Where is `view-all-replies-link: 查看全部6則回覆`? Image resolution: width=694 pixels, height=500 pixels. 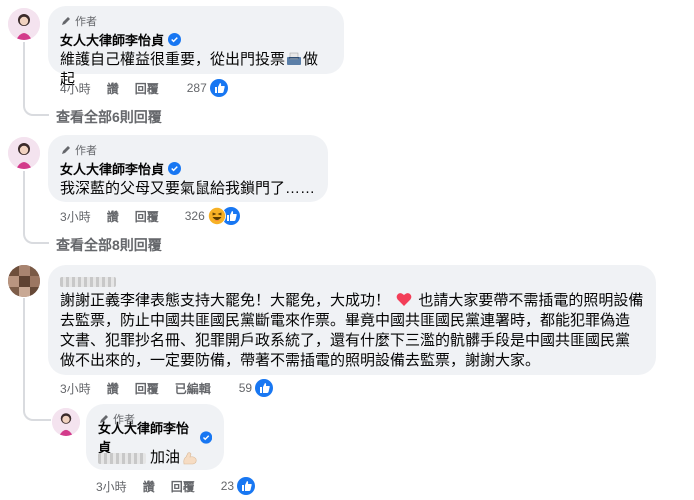 view-all-replies-link: 查看全部6則回覆 is located at coordinates (109, 117).